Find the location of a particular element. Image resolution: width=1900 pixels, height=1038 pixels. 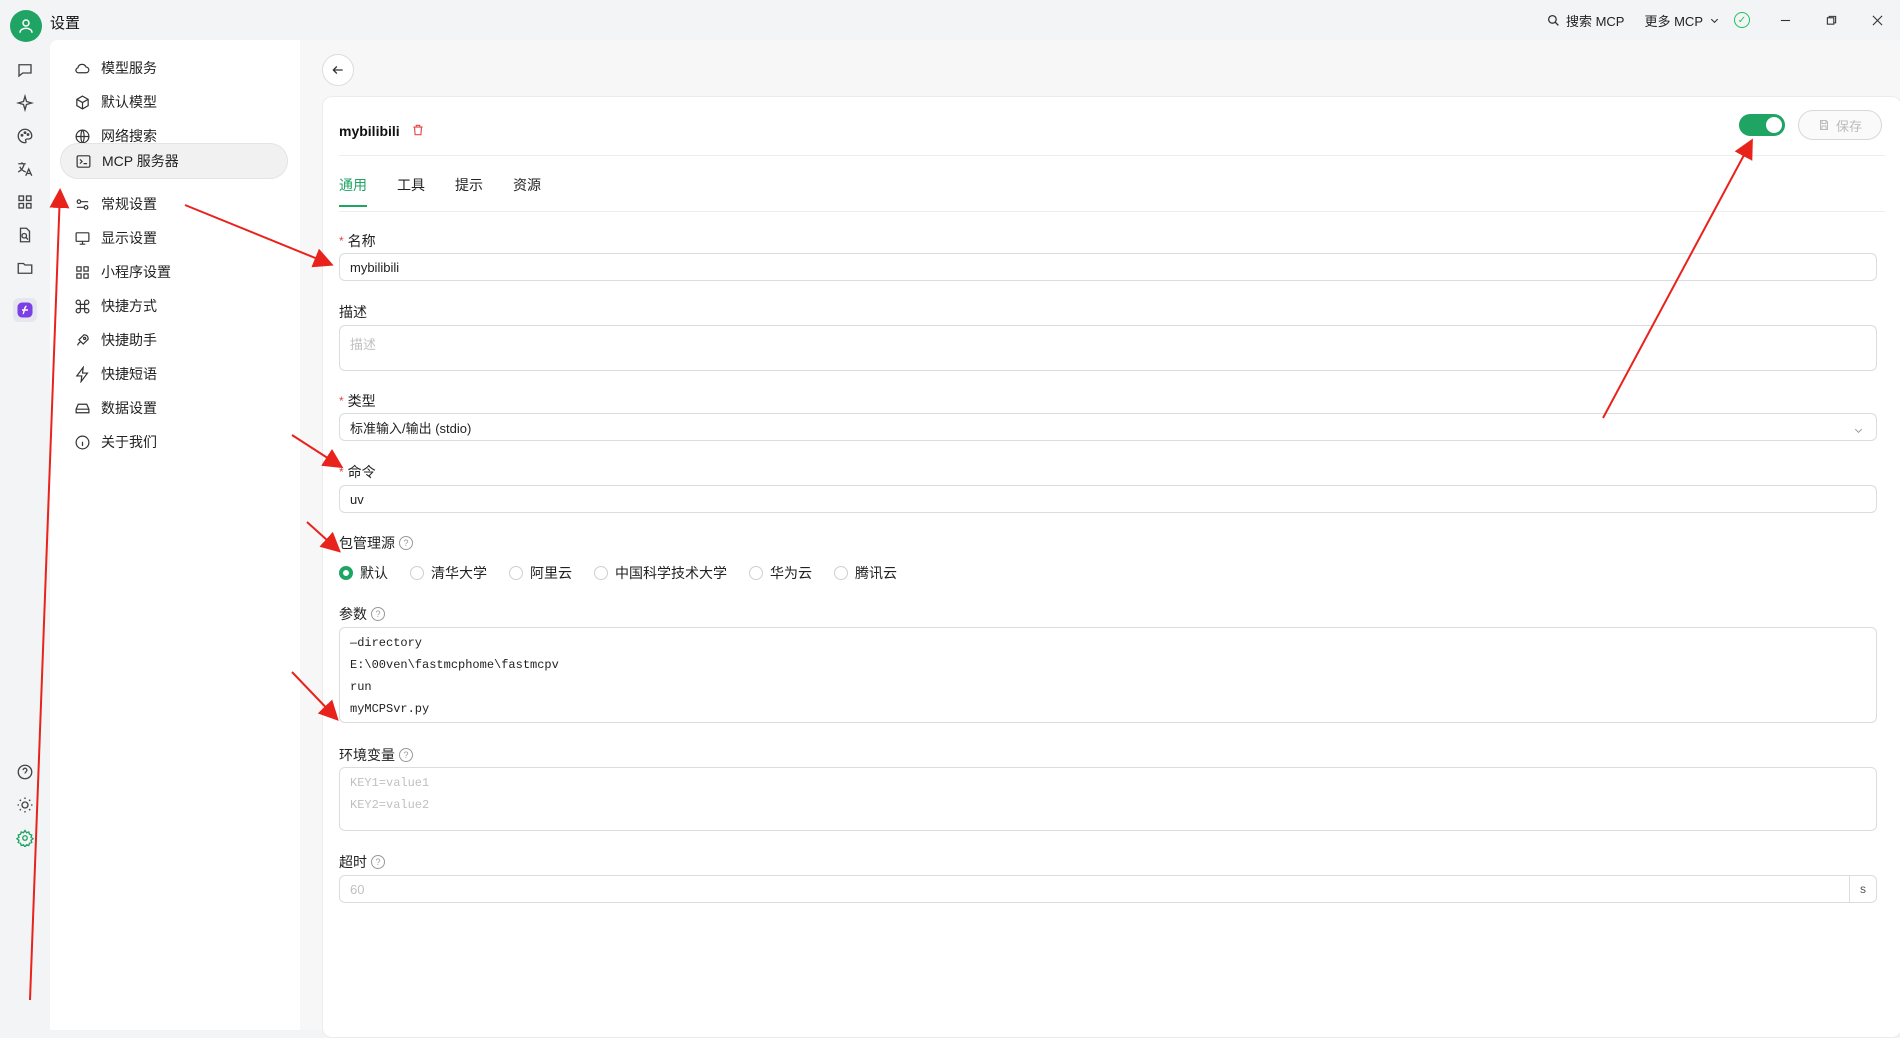

tab-general: 通用 is located at coordinates (353, 191).